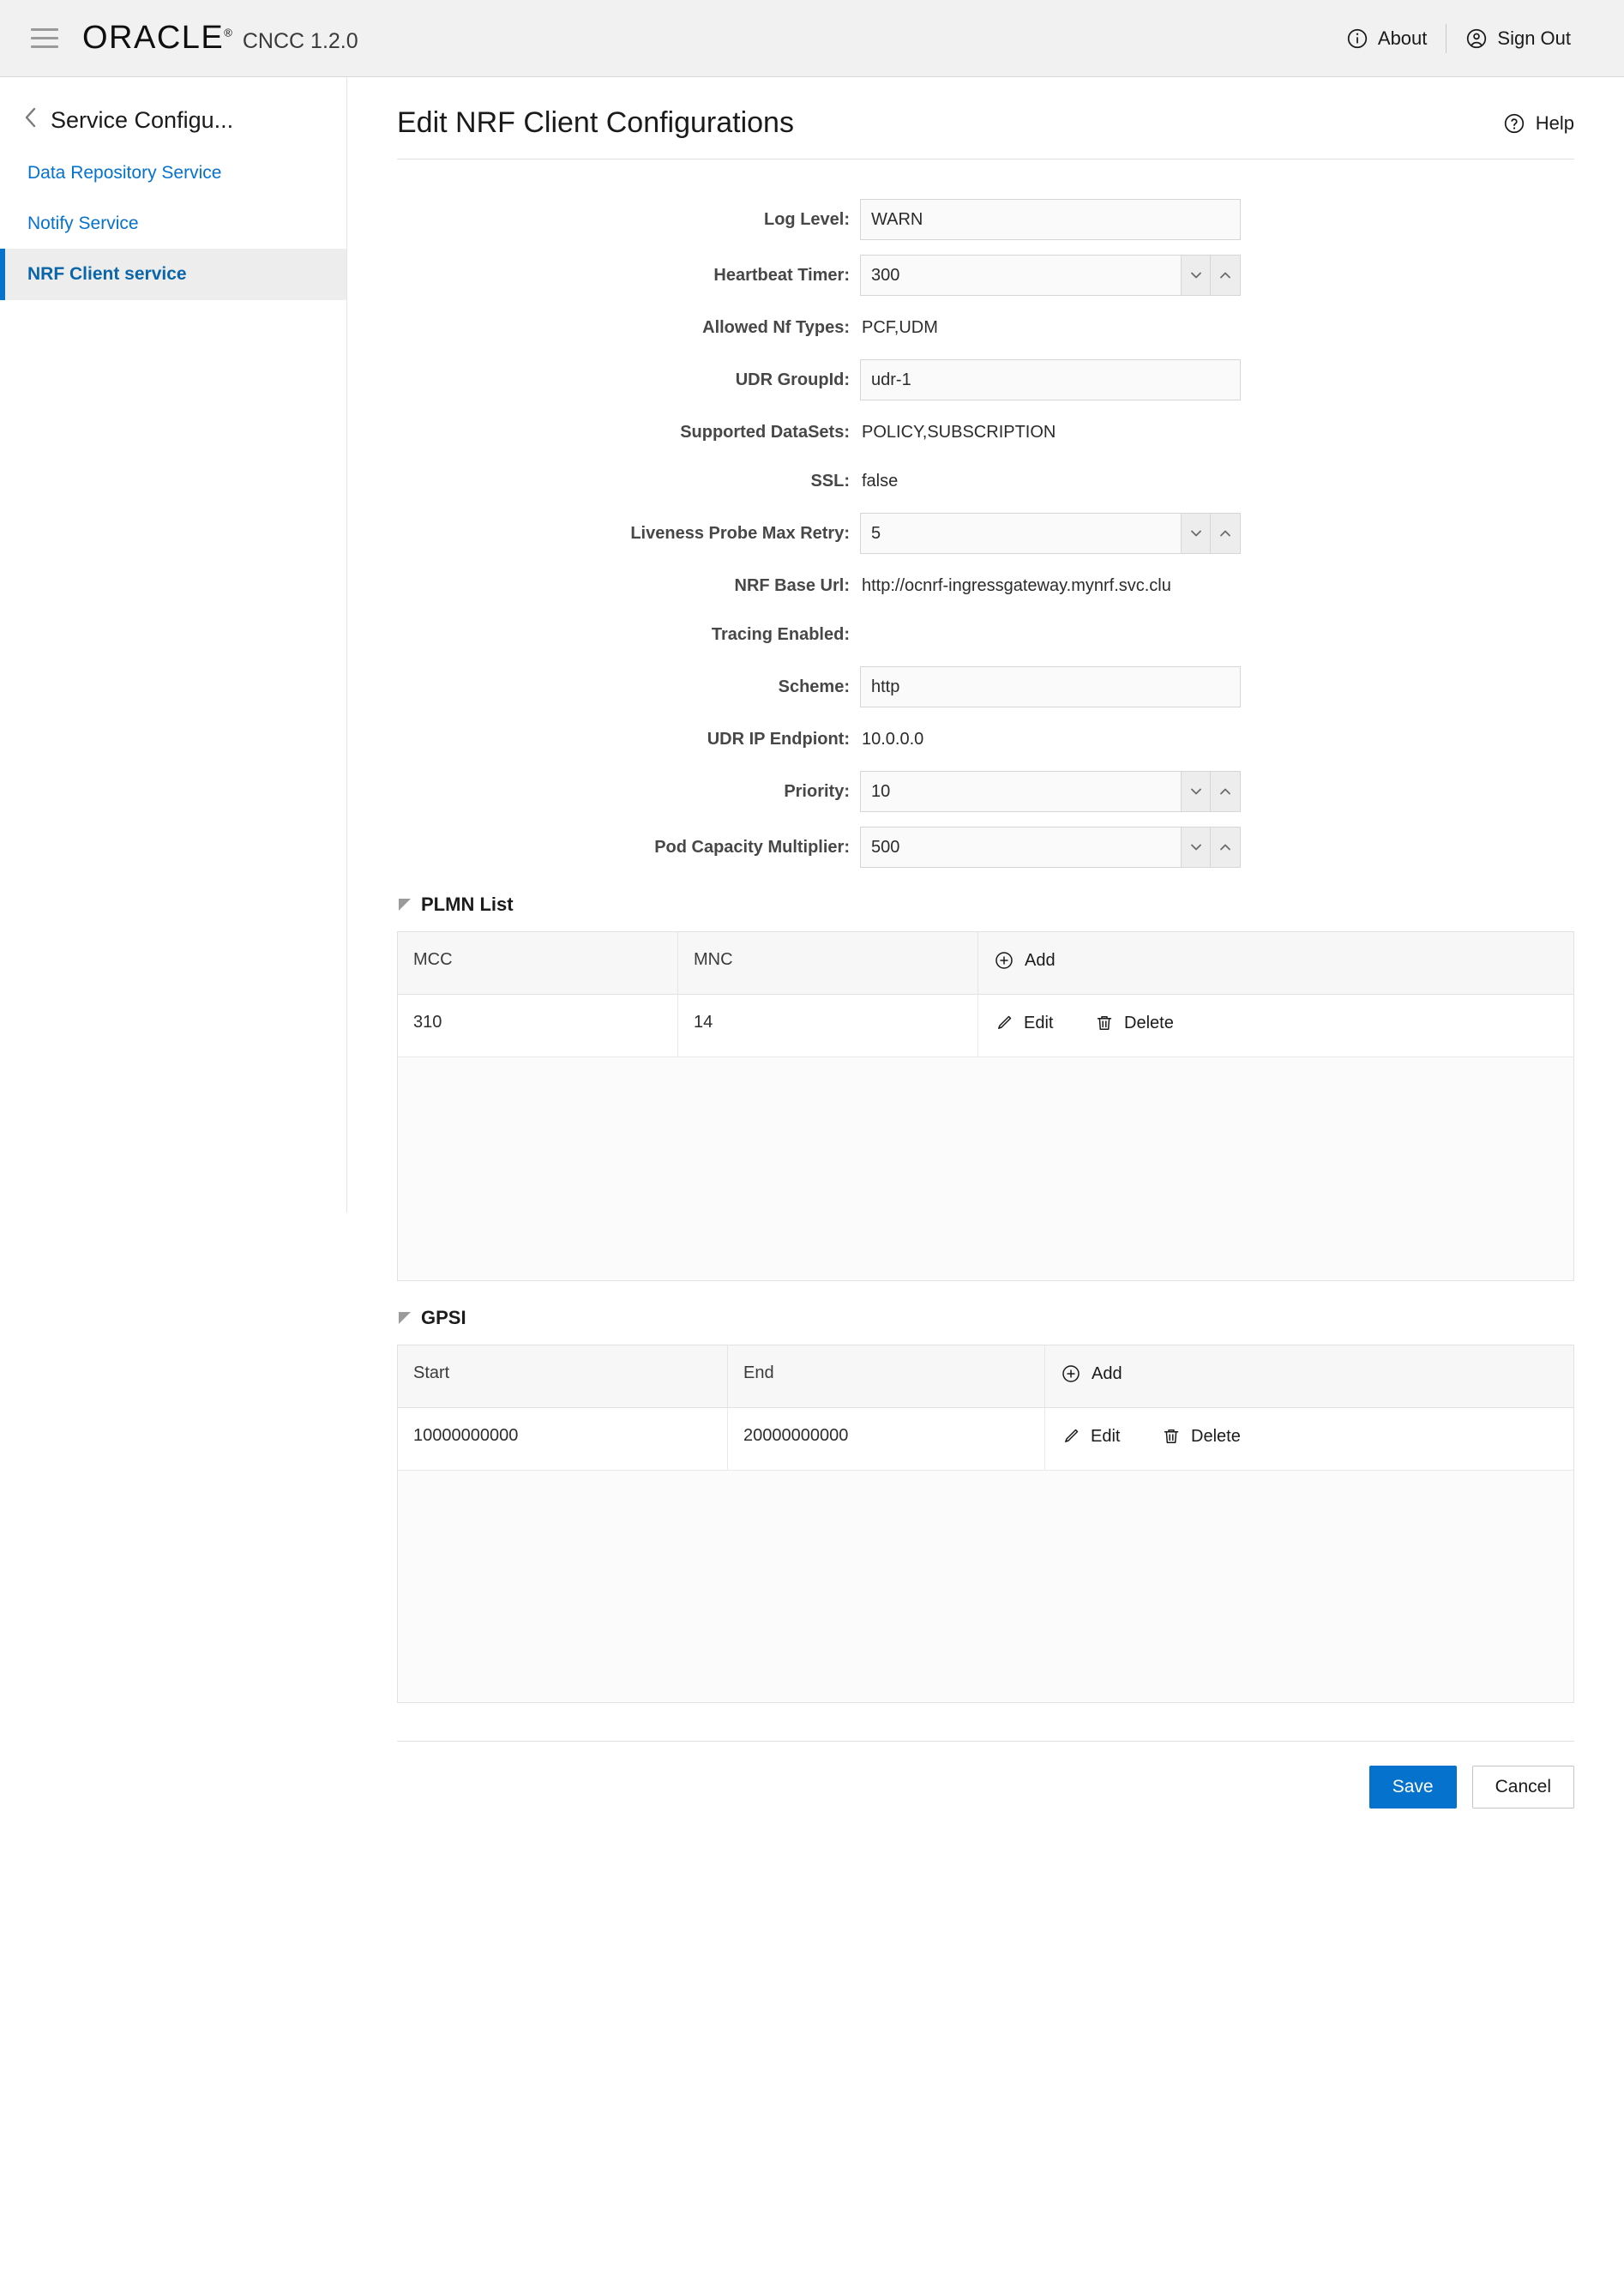 This screenshot has width=1624, height=2287. I want to click on sidebar-item-label: NRF Client service, so click(107, 274).